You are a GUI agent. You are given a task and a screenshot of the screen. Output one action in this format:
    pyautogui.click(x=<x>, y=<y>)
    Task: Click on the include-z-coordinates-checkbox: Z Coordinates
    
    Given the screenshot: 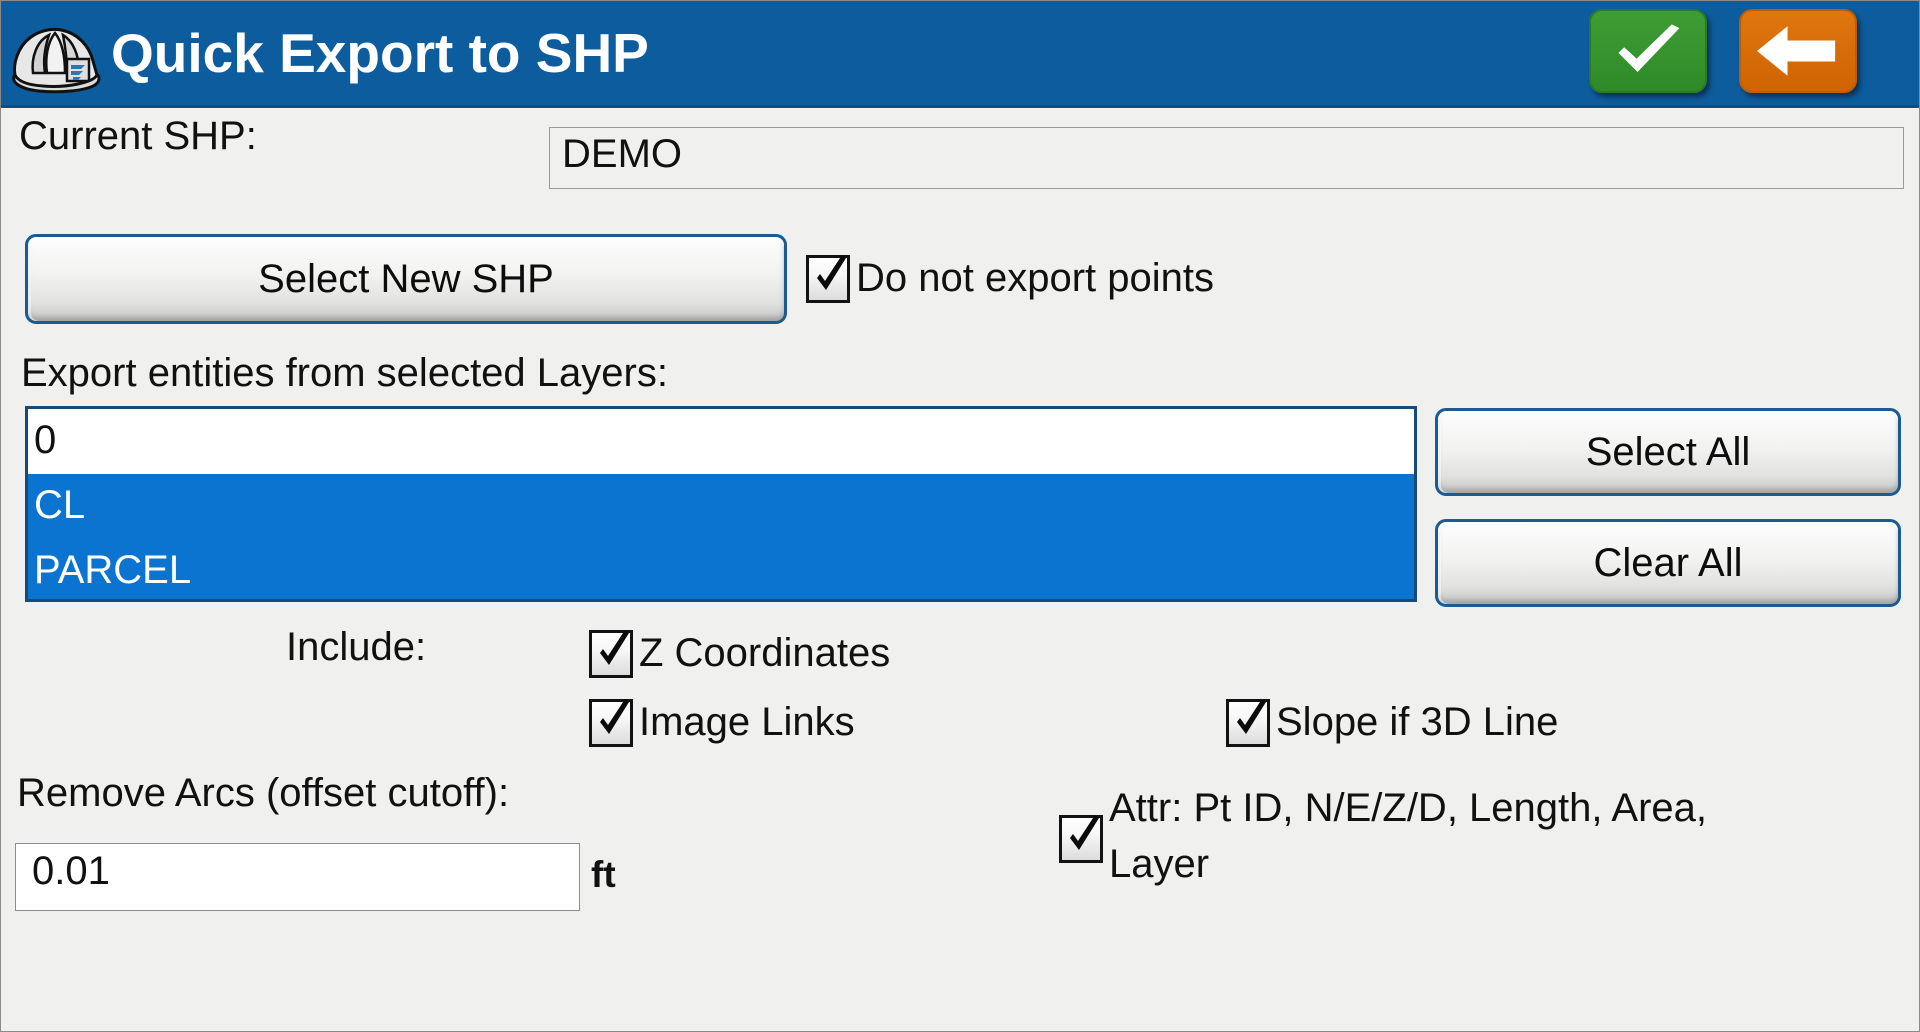 What is the action you would take?
    pyautogui.click(x=739, y=653)
    